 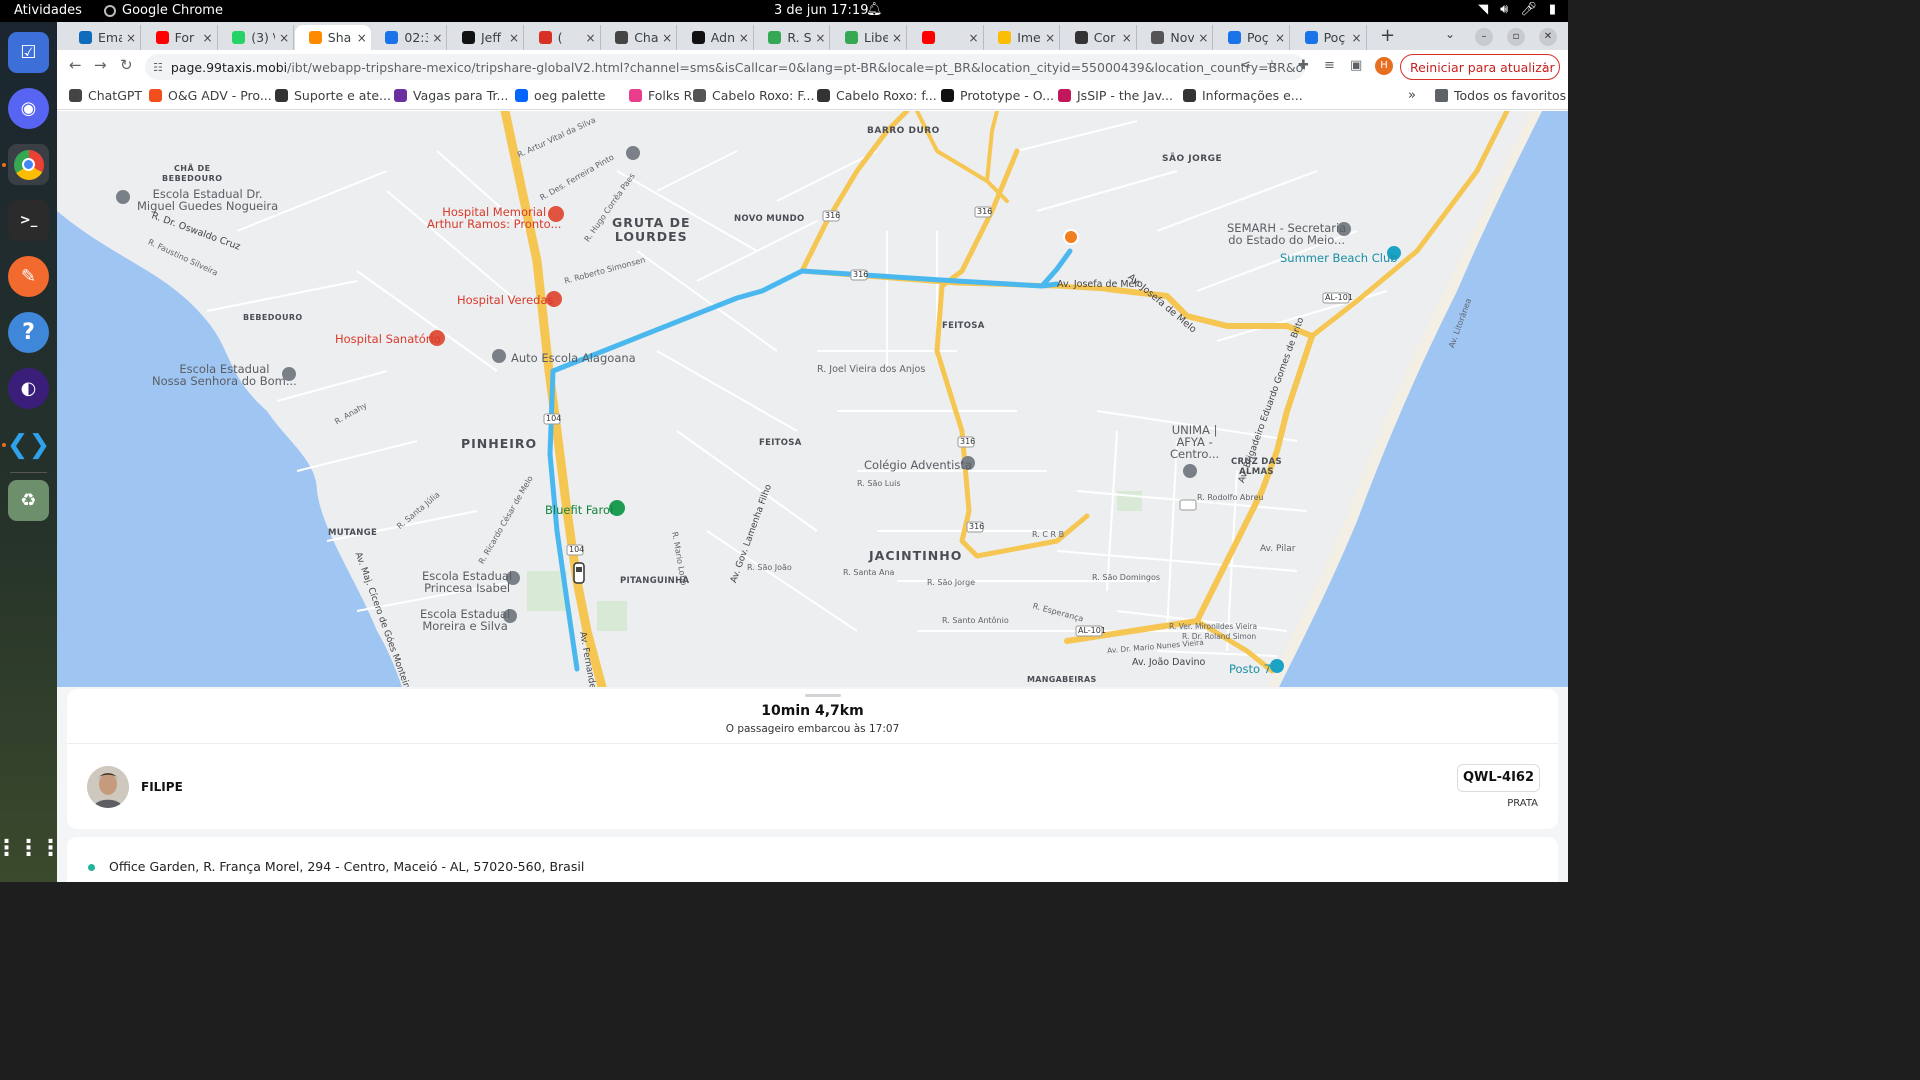 What do you see at coordinates (639, 37) in the screenshot?
I see `tab-7: Cha ×` at bounding box center [639, 37].